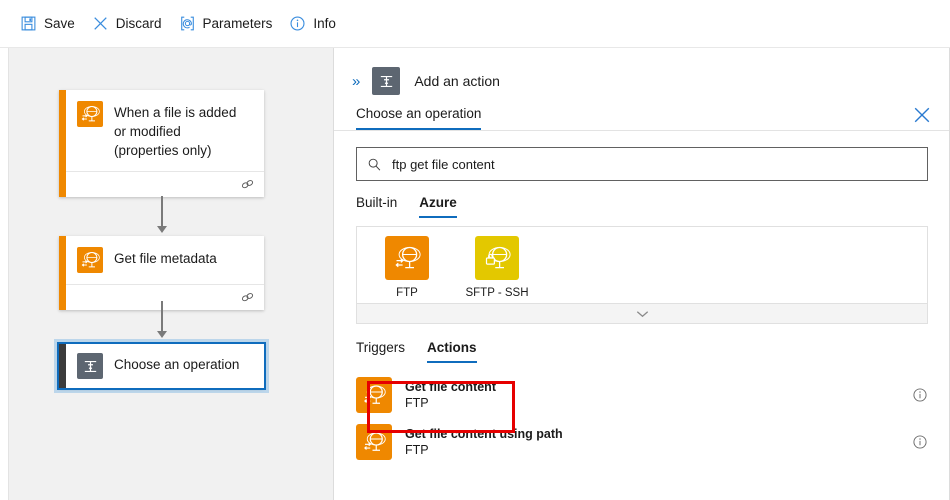 Image resolution: width=950 pixels, height=500 pixels. I want to click on connector-card-sftp-ssh: SFTP - SSH, so click(497, 265).